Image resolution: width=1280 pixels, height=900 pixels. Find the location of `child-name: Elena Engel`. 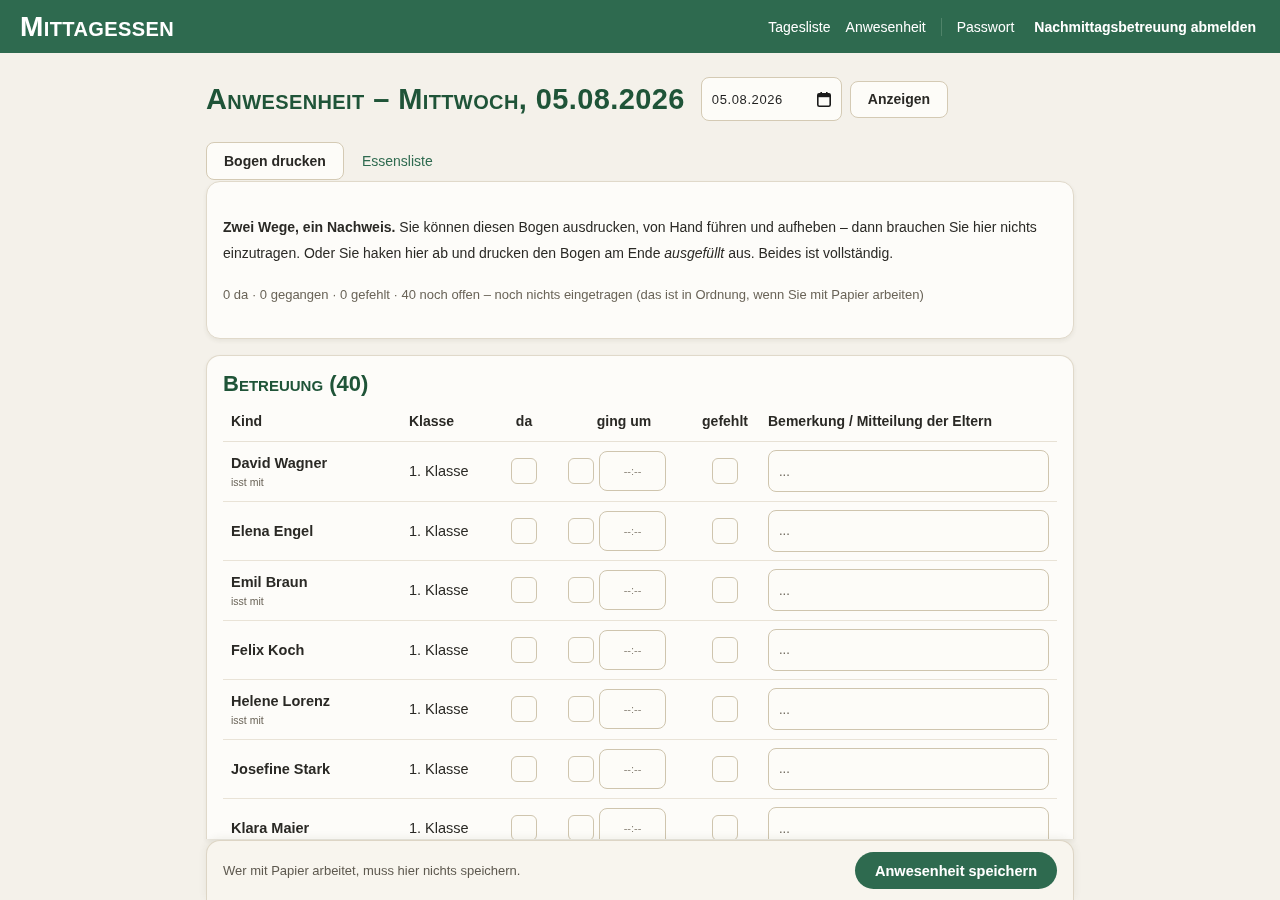

child-name: Elena Engel is located at coordinates (272, 530).